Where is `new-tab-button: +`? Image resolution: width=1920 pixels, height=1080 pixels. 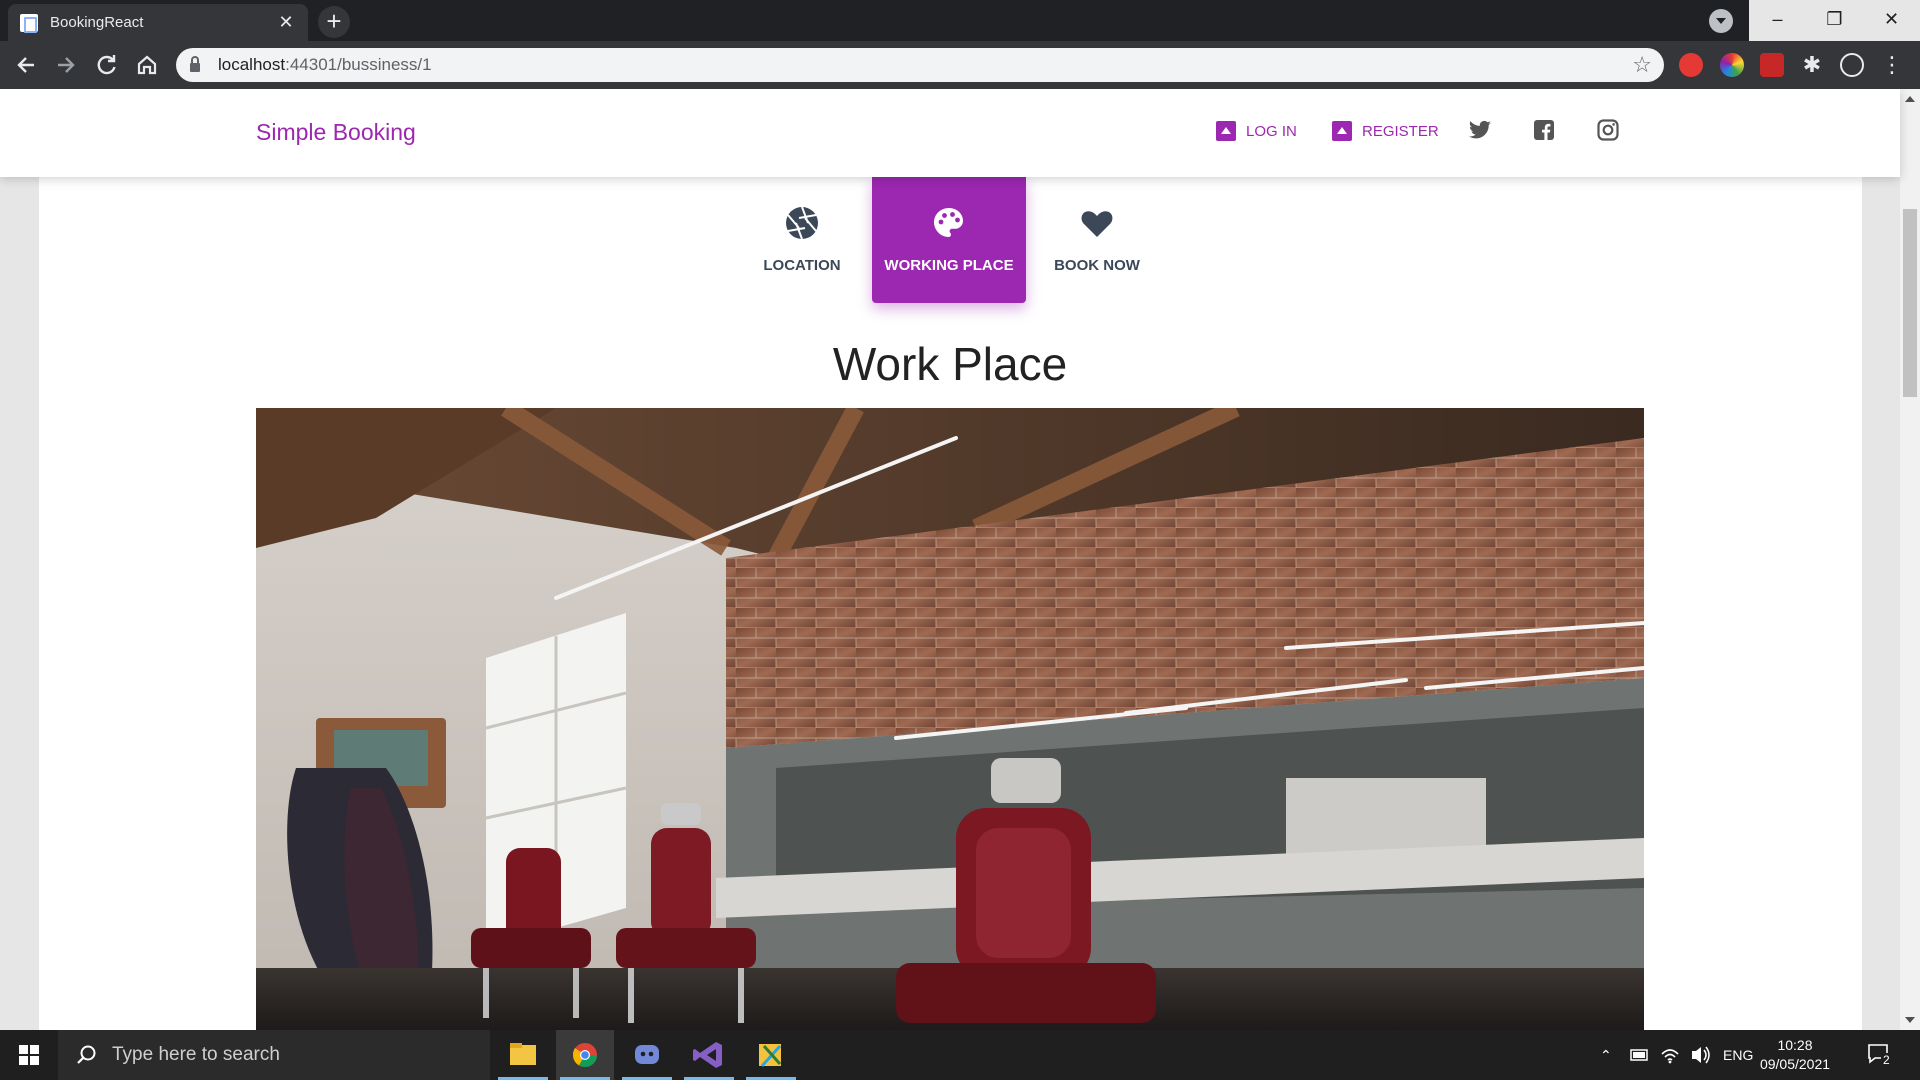
new-tab-button: + is located at coordinates (334, 22).